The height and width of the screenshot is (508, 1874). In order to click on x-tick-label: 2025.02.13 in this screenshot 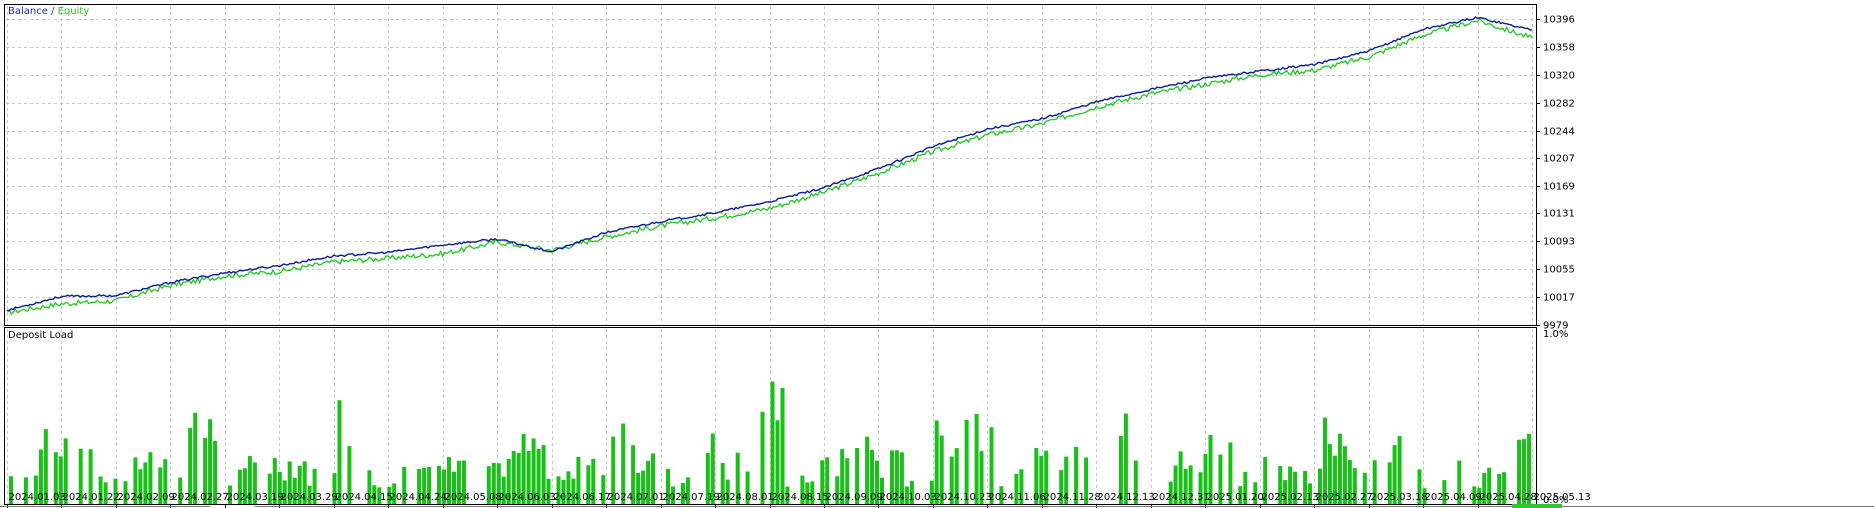, I will do `click(1290, 497)`.